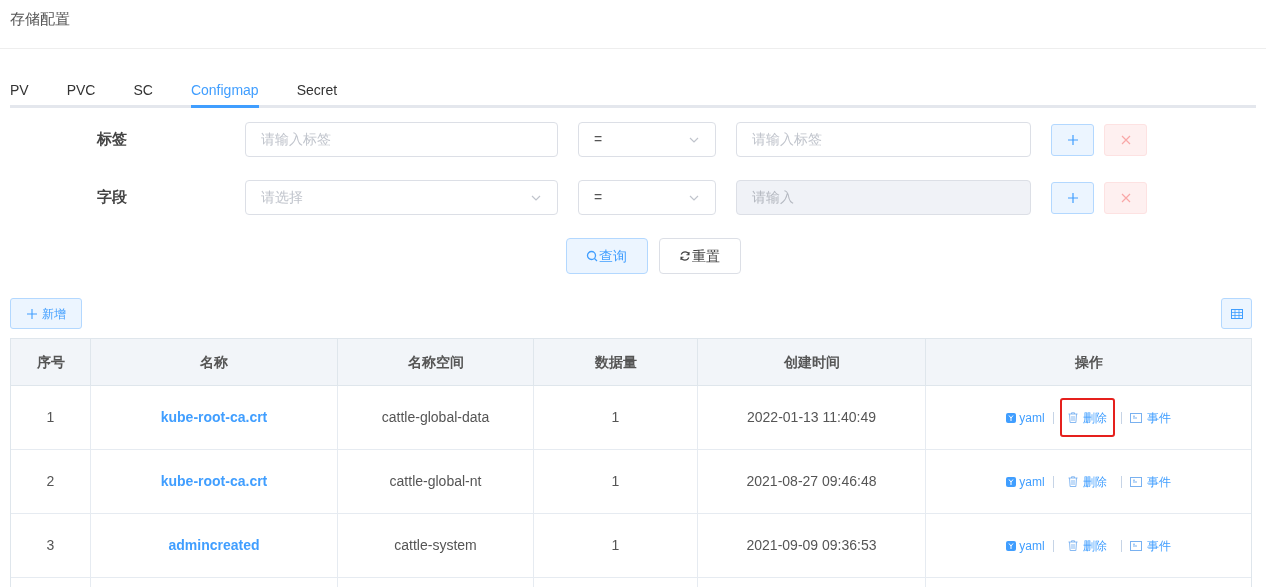 The image size is (1266, 587). What do you see at coordinates (224, 92) in the screenshot?
I see `tab: Configmap` at bounding box center [224, 92].